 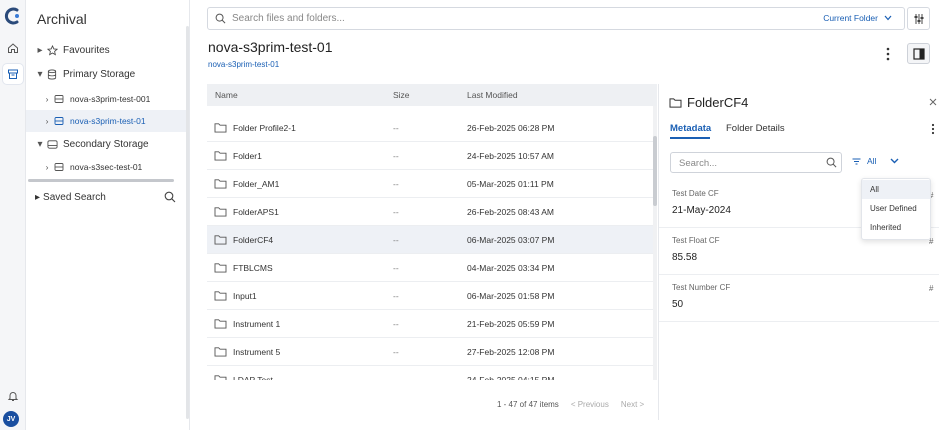 I want to click on pagination: 1 - 47 of 47 items < Previous Next >, so click(x=570, y=404).